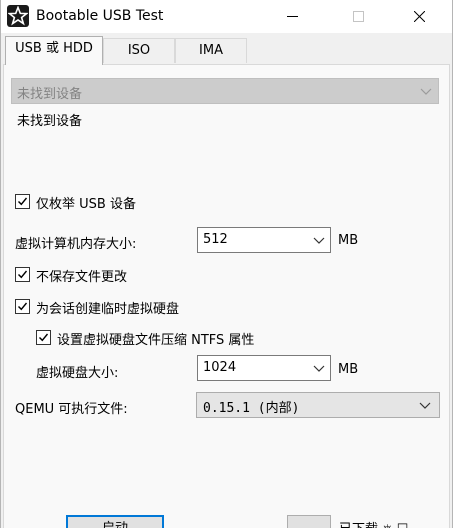 This screenshot has height=528, width=453. What do you see at coordinates (264, 240) in the screenshot?
I see `memory-combo: 512` at bounding box center [264, 240].